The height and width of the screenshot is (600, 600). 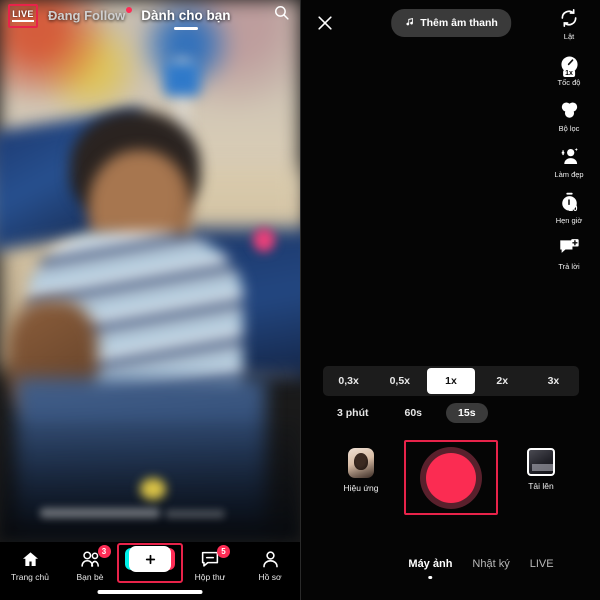 I want to click on mode-tab-story: Nhật ký, so click(x=490, y=564).